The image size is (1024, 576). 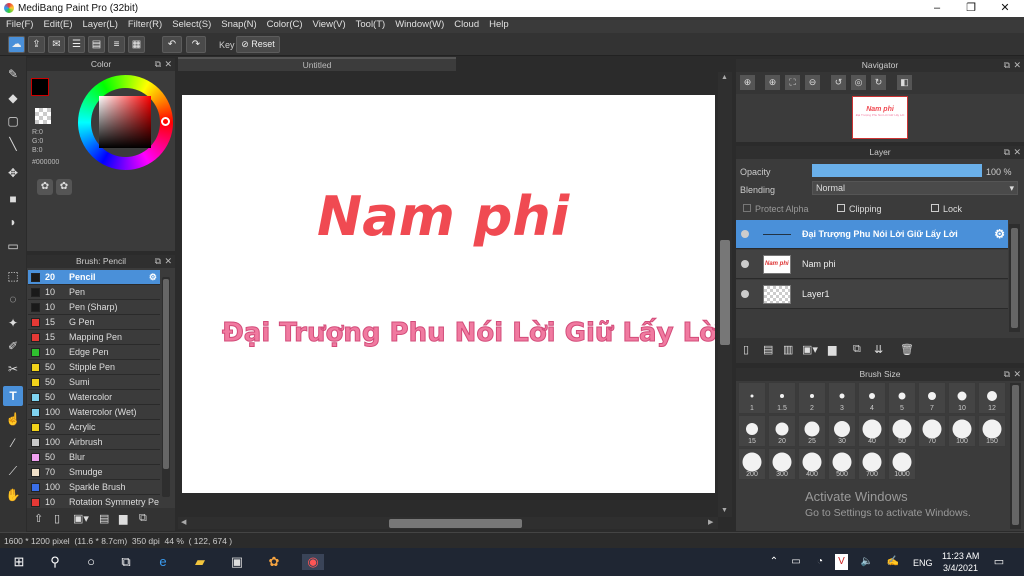 What do you see at coordinates (166, 387) in the screenshot?
I see `brush-list-scrollbar` at bounding box center [166, 387].